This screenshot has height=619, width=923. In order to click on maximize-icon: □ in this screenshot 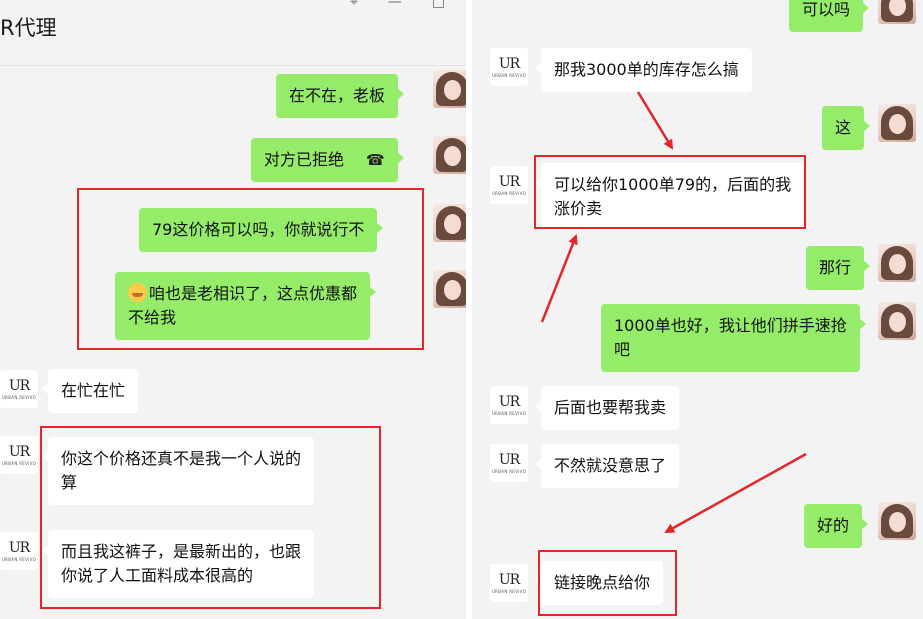, I will do `click(438, 5)`.